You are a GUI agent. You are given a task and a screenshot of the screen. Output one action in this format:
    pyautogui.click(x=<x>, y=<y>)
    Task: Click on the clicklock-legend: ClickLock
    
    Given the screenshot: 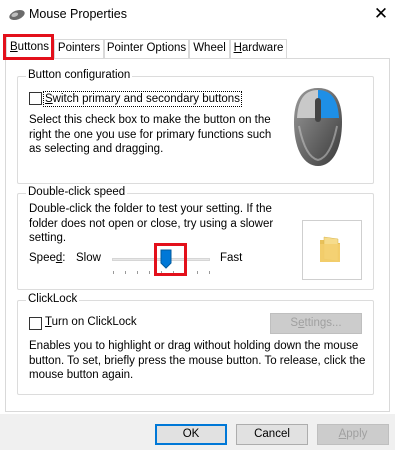 What is the action you would take?
    pyautogui.click(x=53, y=299)
    